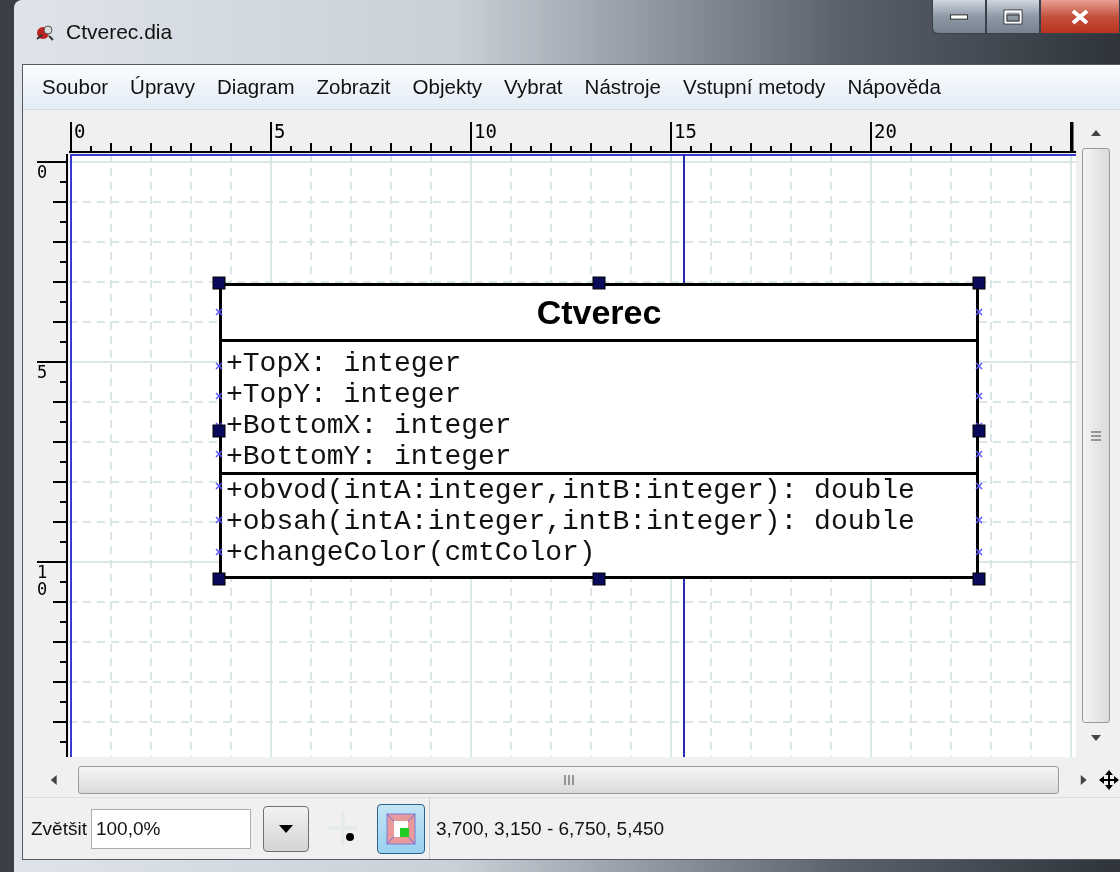  Describe the element at coordinates (163, 87) in the screenshot. I see `menu-item: Úpravy` at that location.